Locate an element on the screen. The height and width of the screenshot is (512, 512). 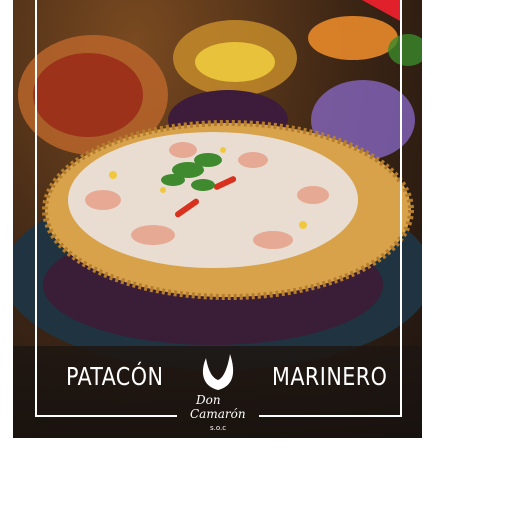
background-bowl-left-inner is located at coordinates (88, 95).